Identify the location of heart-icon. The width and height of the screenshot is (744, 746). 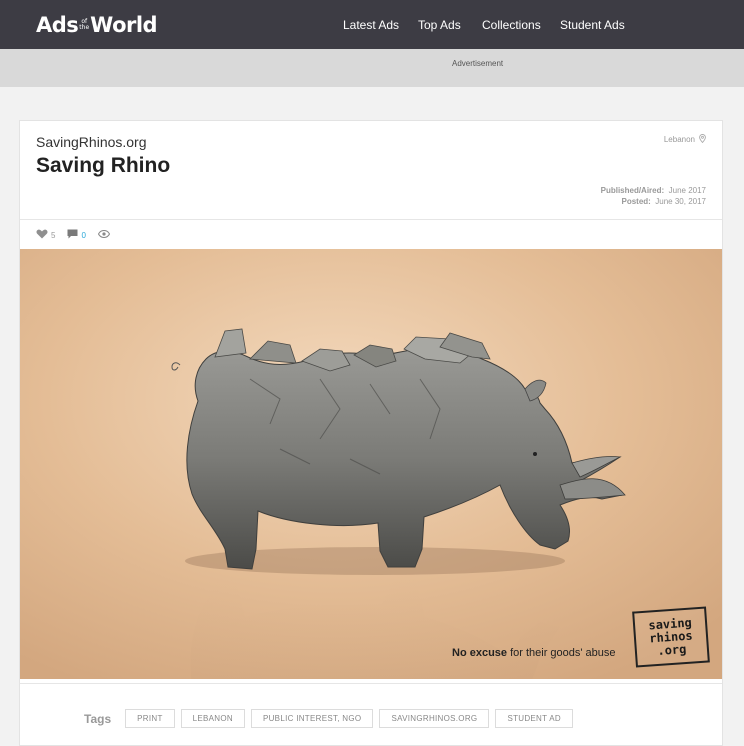
(42, 235).